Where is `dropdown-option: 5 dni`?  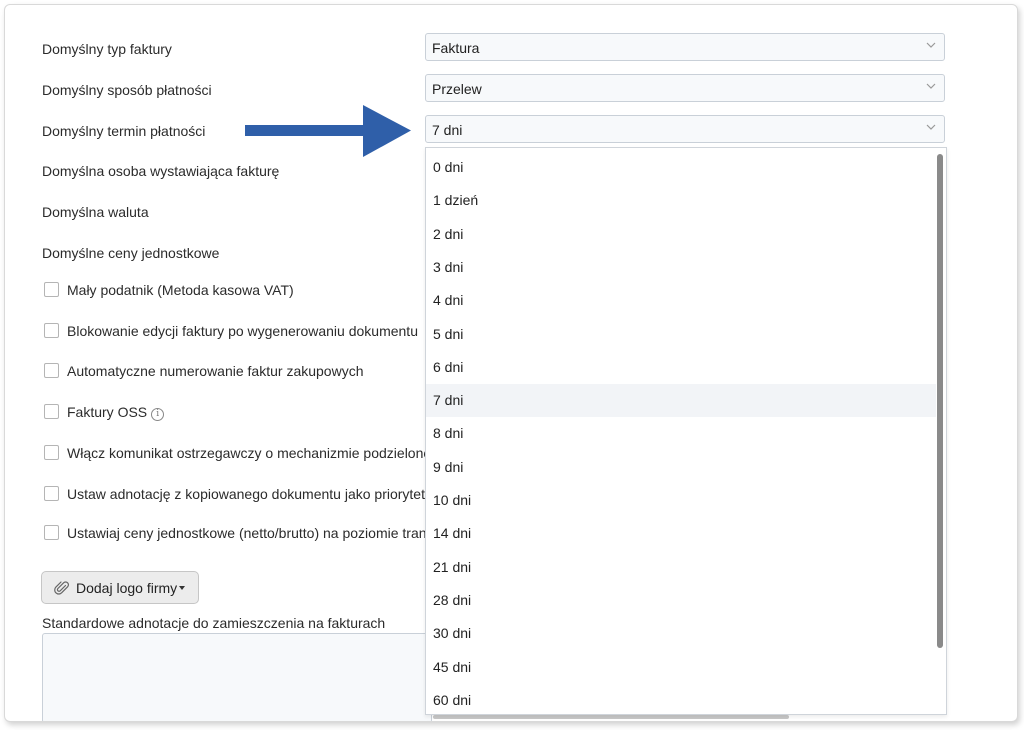
dropdown-option: 5 dni is located at coordinates (681, 334).